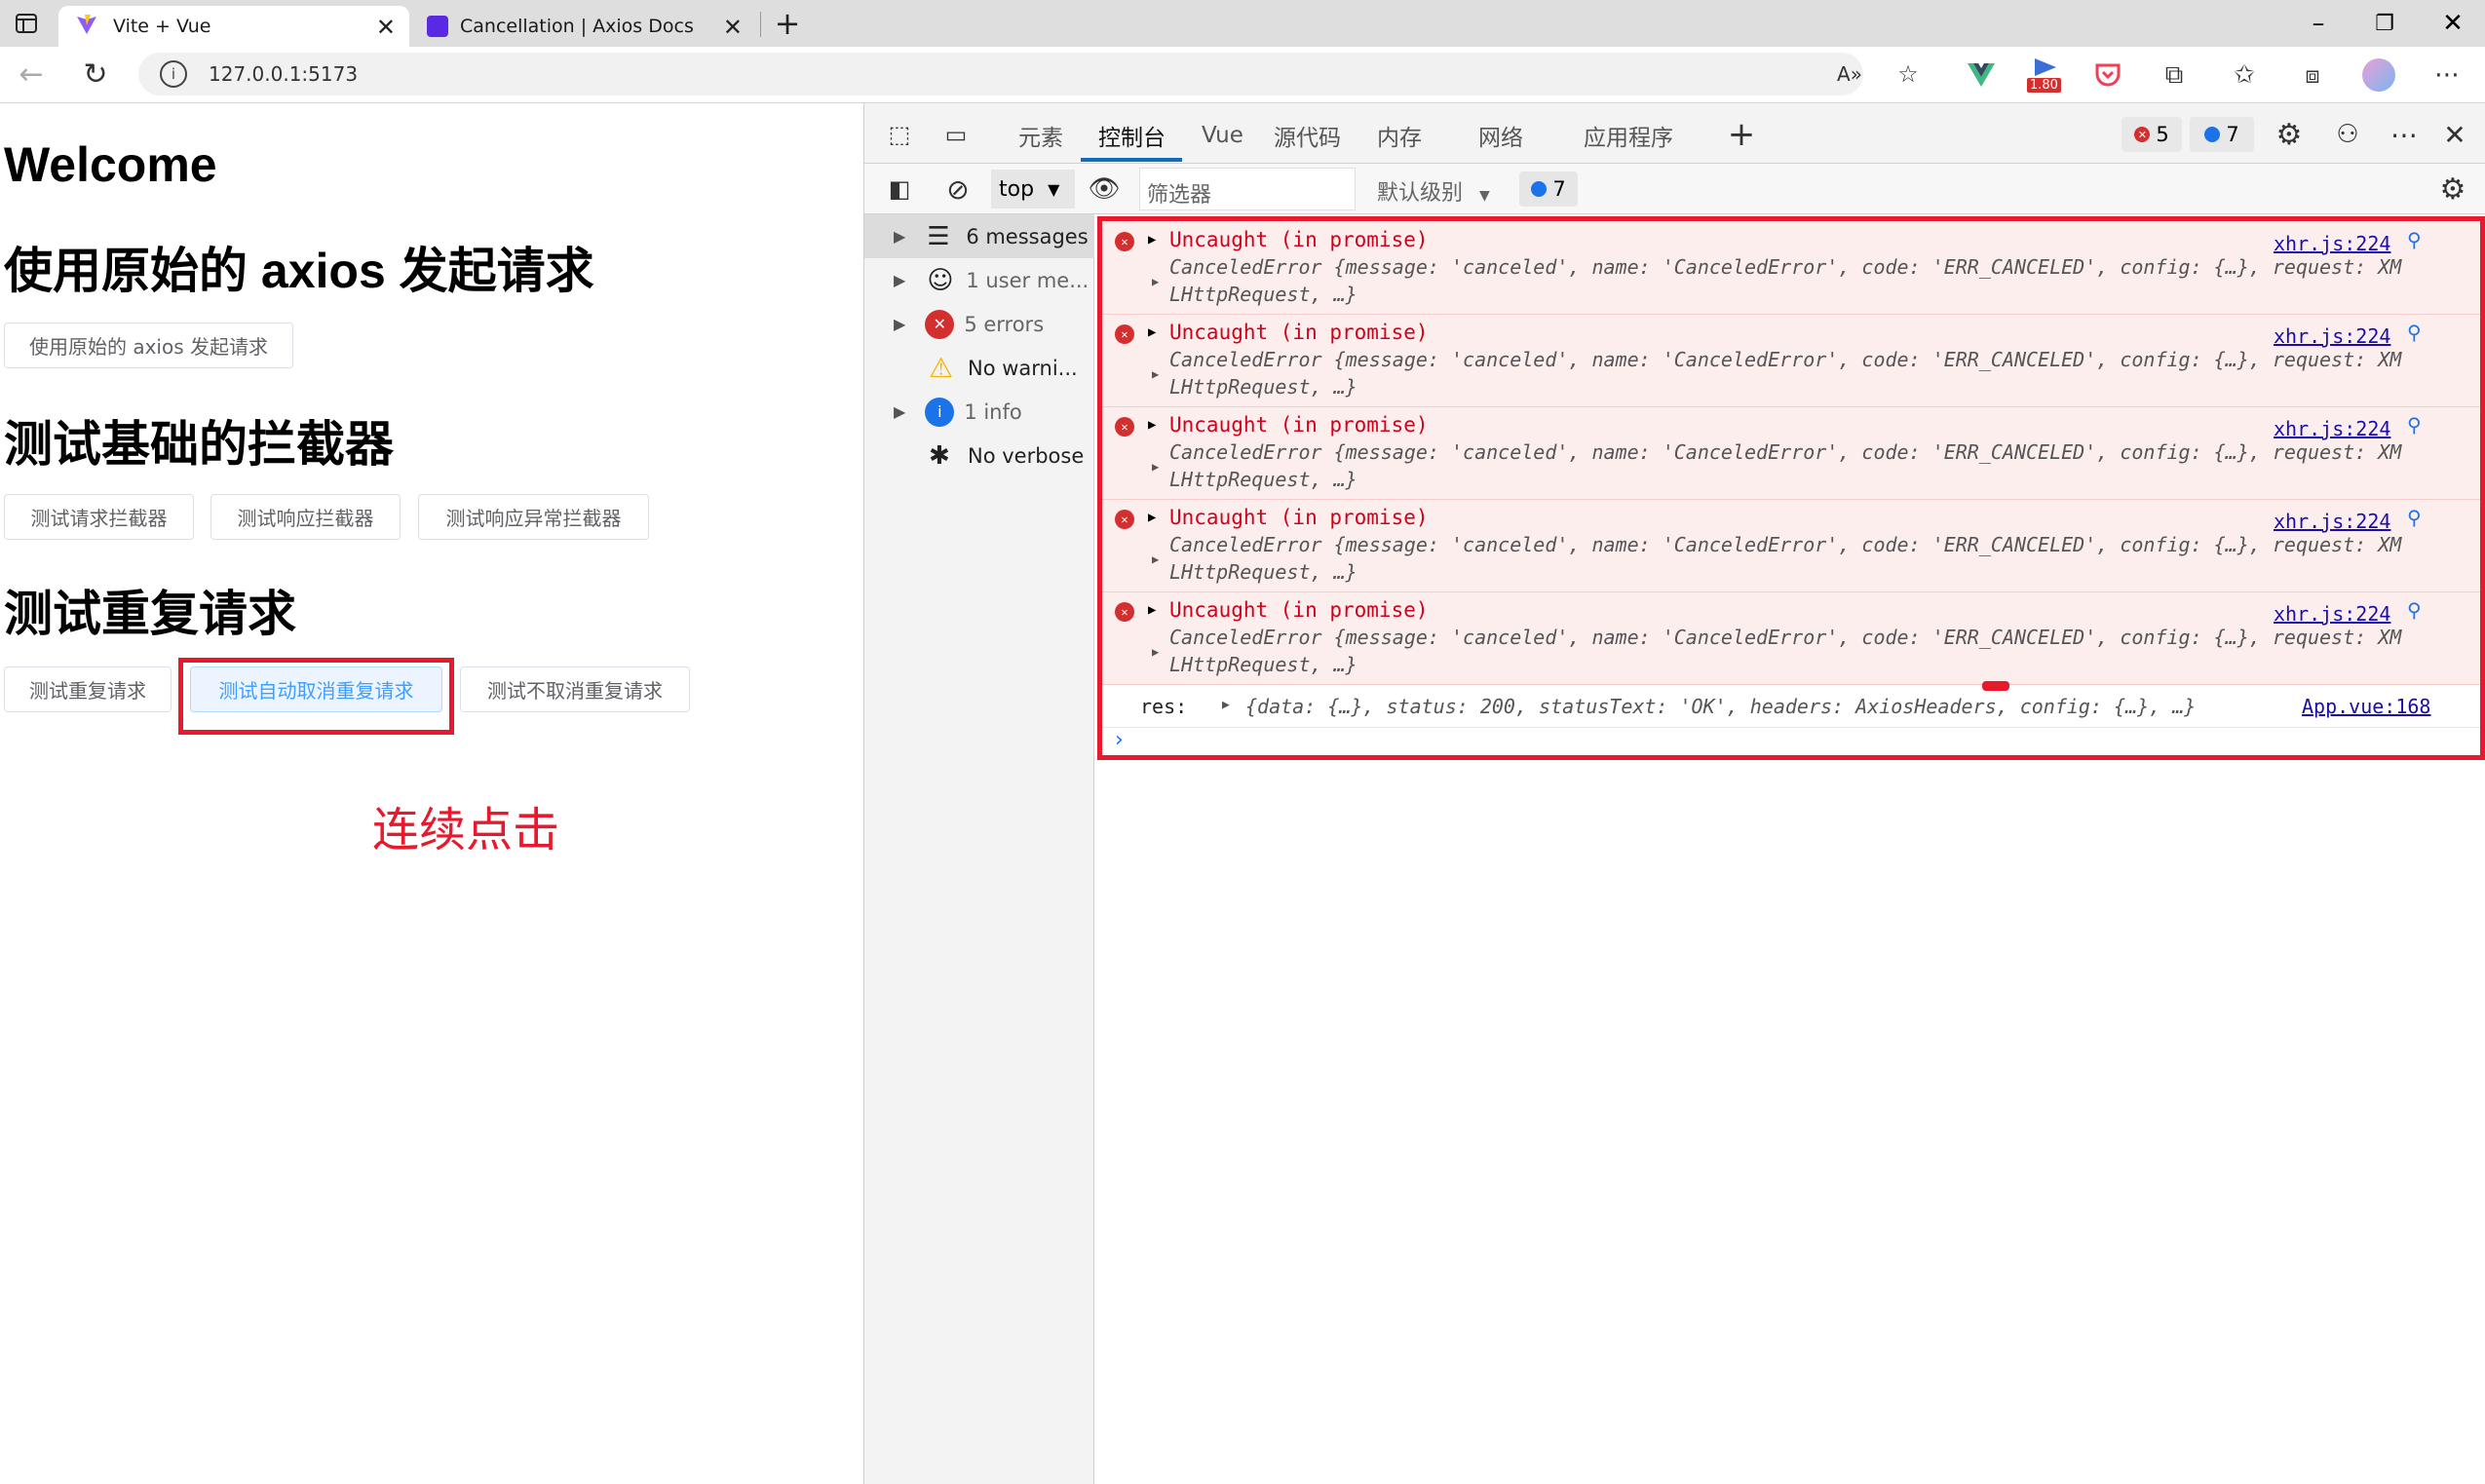  I want to click on raw-axios-button: 使用原始的 axios 发起请求, so click(149, 345).